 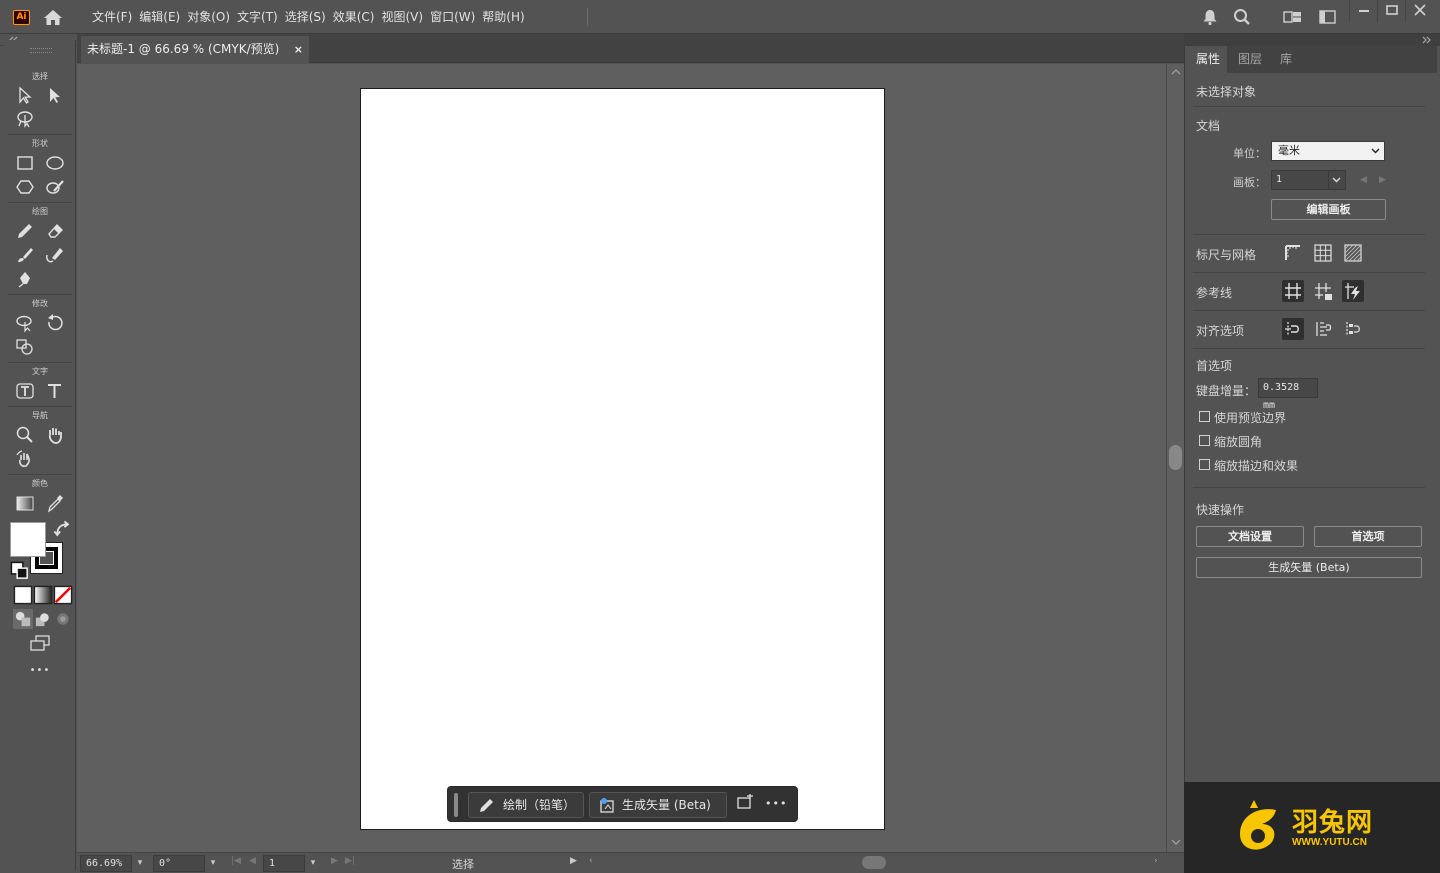 What do you see at coordinates (25, 347) in the screenshot?
I see `shape-builder-tool-icon` at bounding box center [25, 347].